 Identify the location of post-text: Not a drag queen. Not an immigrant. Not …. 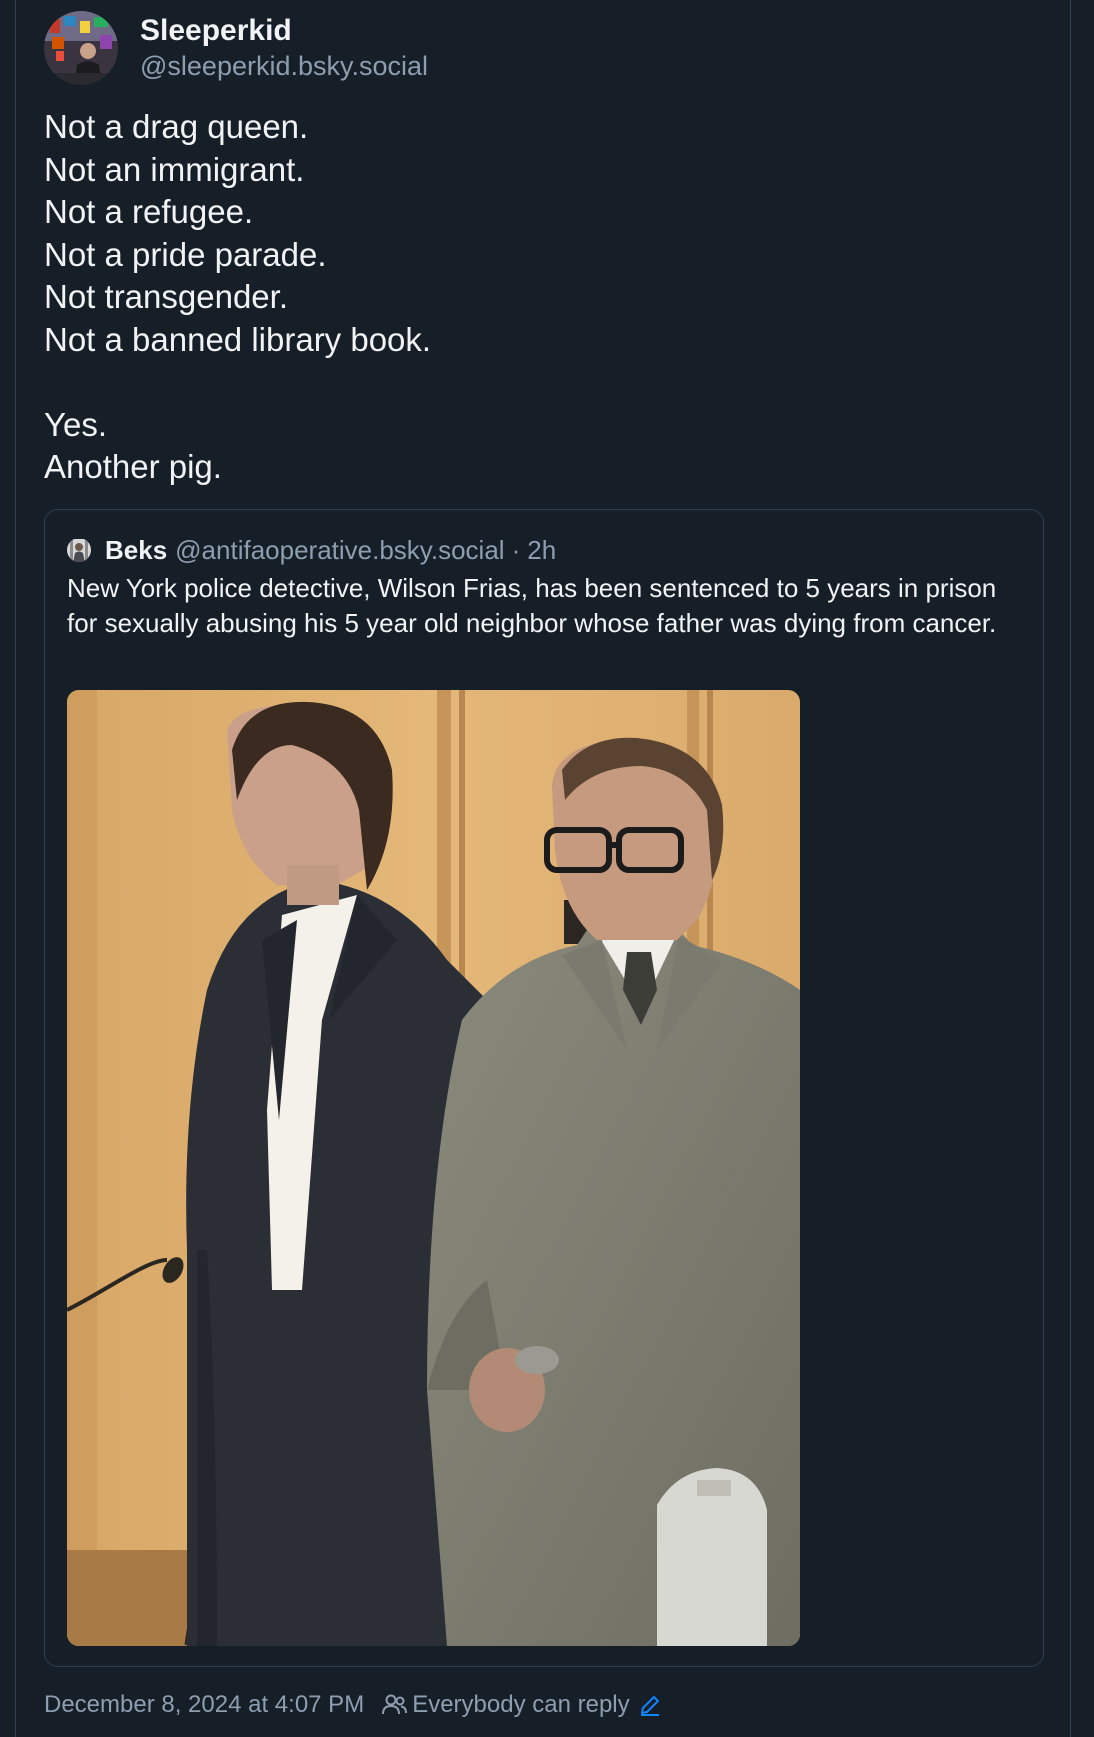
(238, 296).